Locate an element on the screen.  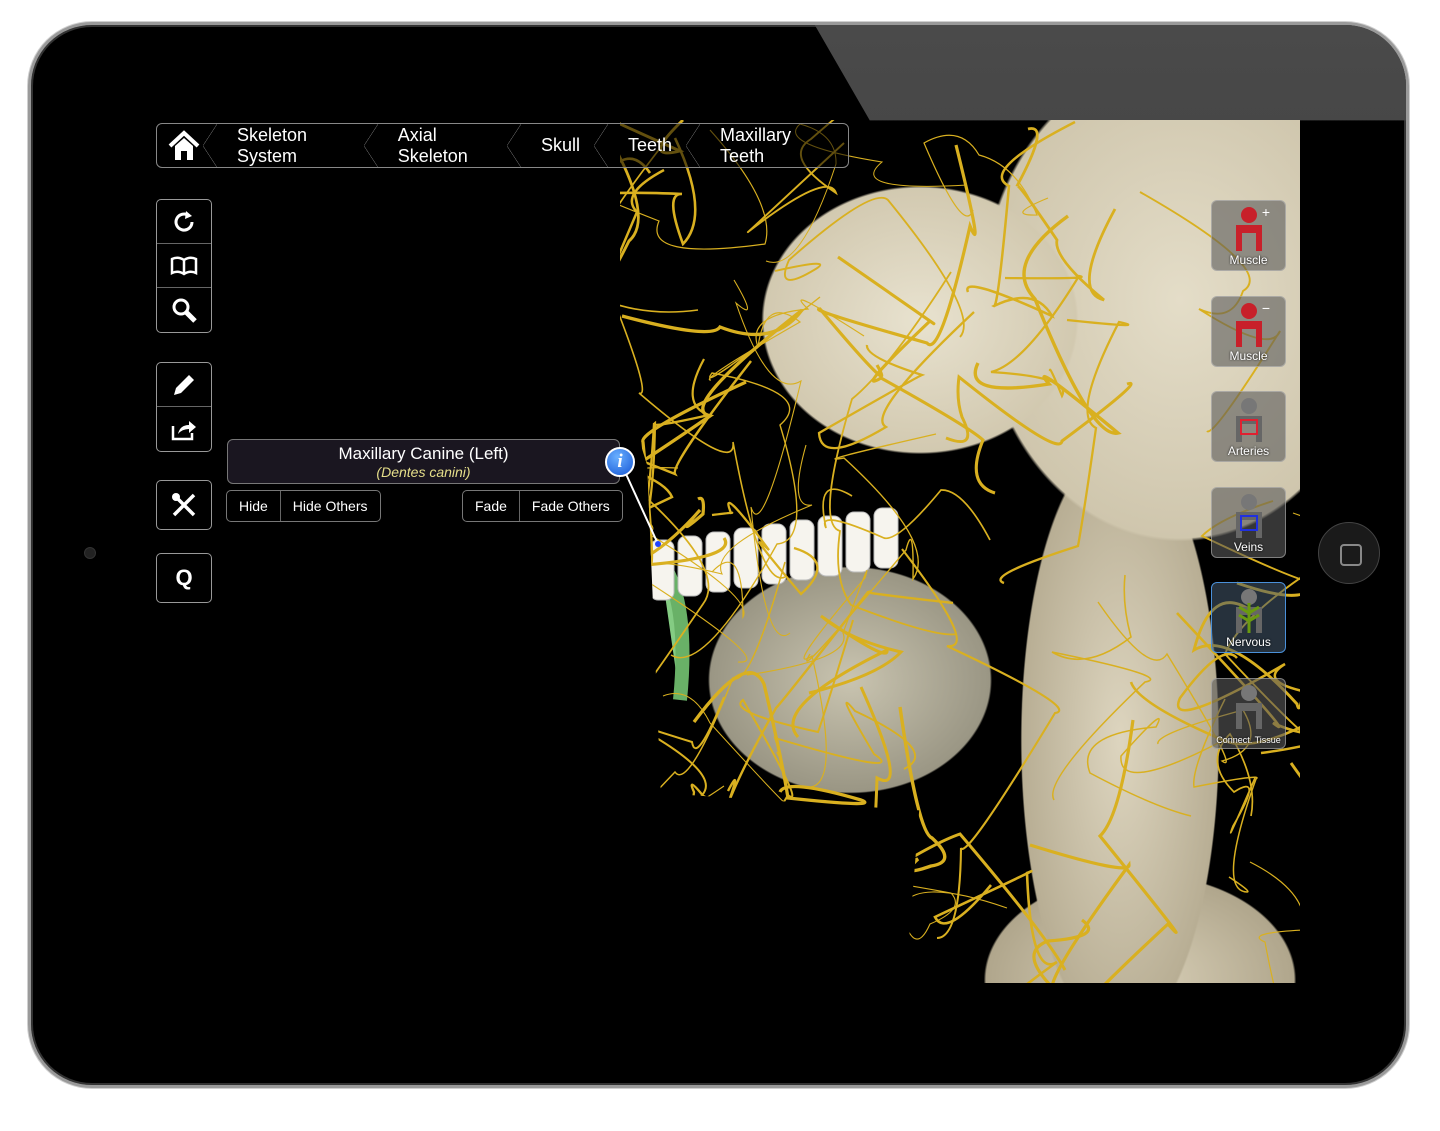
fade-button-group: Fade Fade Others is located at coordinates (542, 506).